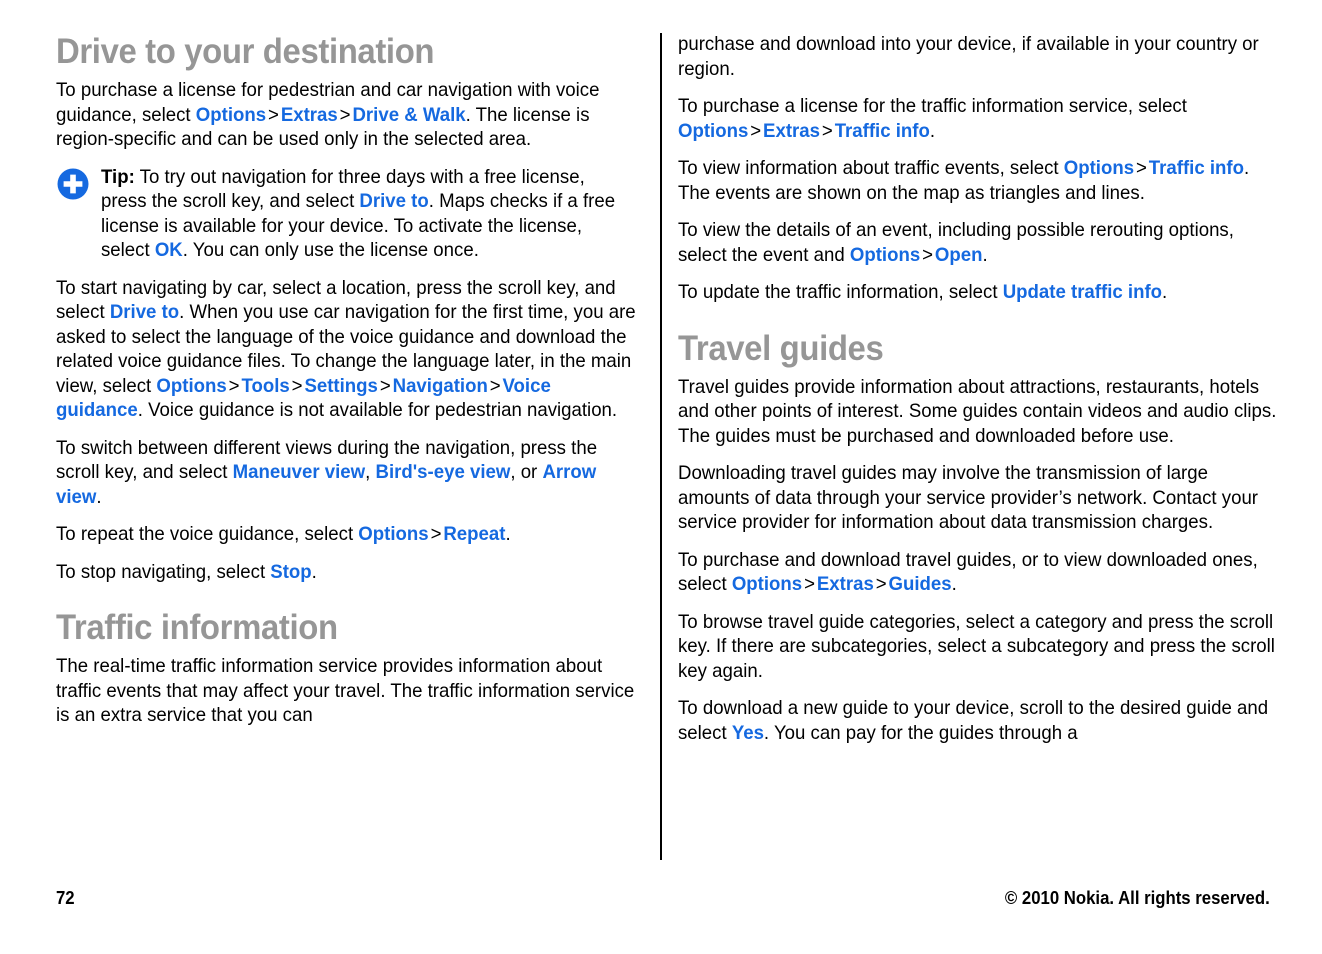 This screenshot has height=954, width=1322. Describe the element at coordinates (299, 472) in the screenshot. I see `menu-link-maneuver-view: Maneuver view` at that location.